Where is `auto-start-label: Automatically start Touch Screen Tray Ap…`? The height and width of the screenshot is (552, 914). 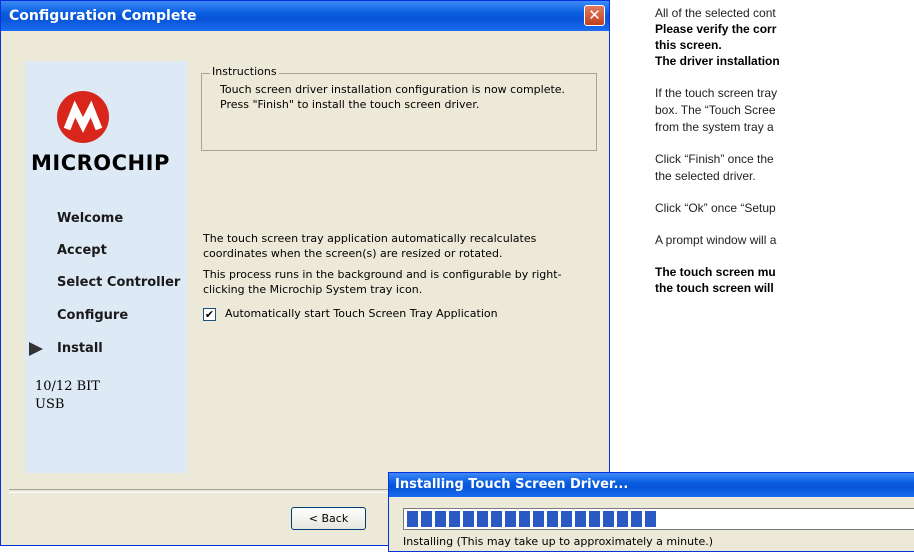 auto-start-label: Automatically start Touch Screen Tray Ap… is located at coordinates (361, 313).